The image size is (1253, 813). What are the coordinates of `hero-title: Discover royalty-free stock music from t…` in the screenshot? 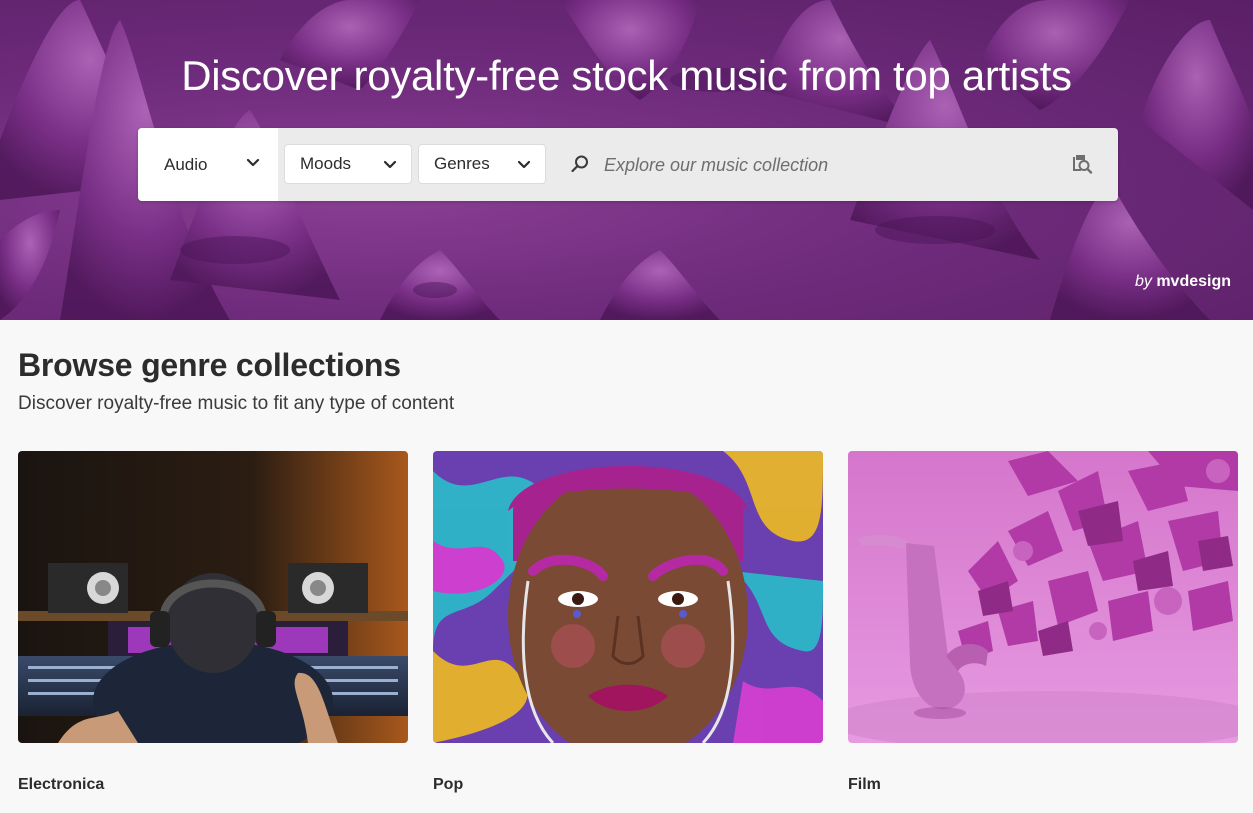 It's located at (626, 75).